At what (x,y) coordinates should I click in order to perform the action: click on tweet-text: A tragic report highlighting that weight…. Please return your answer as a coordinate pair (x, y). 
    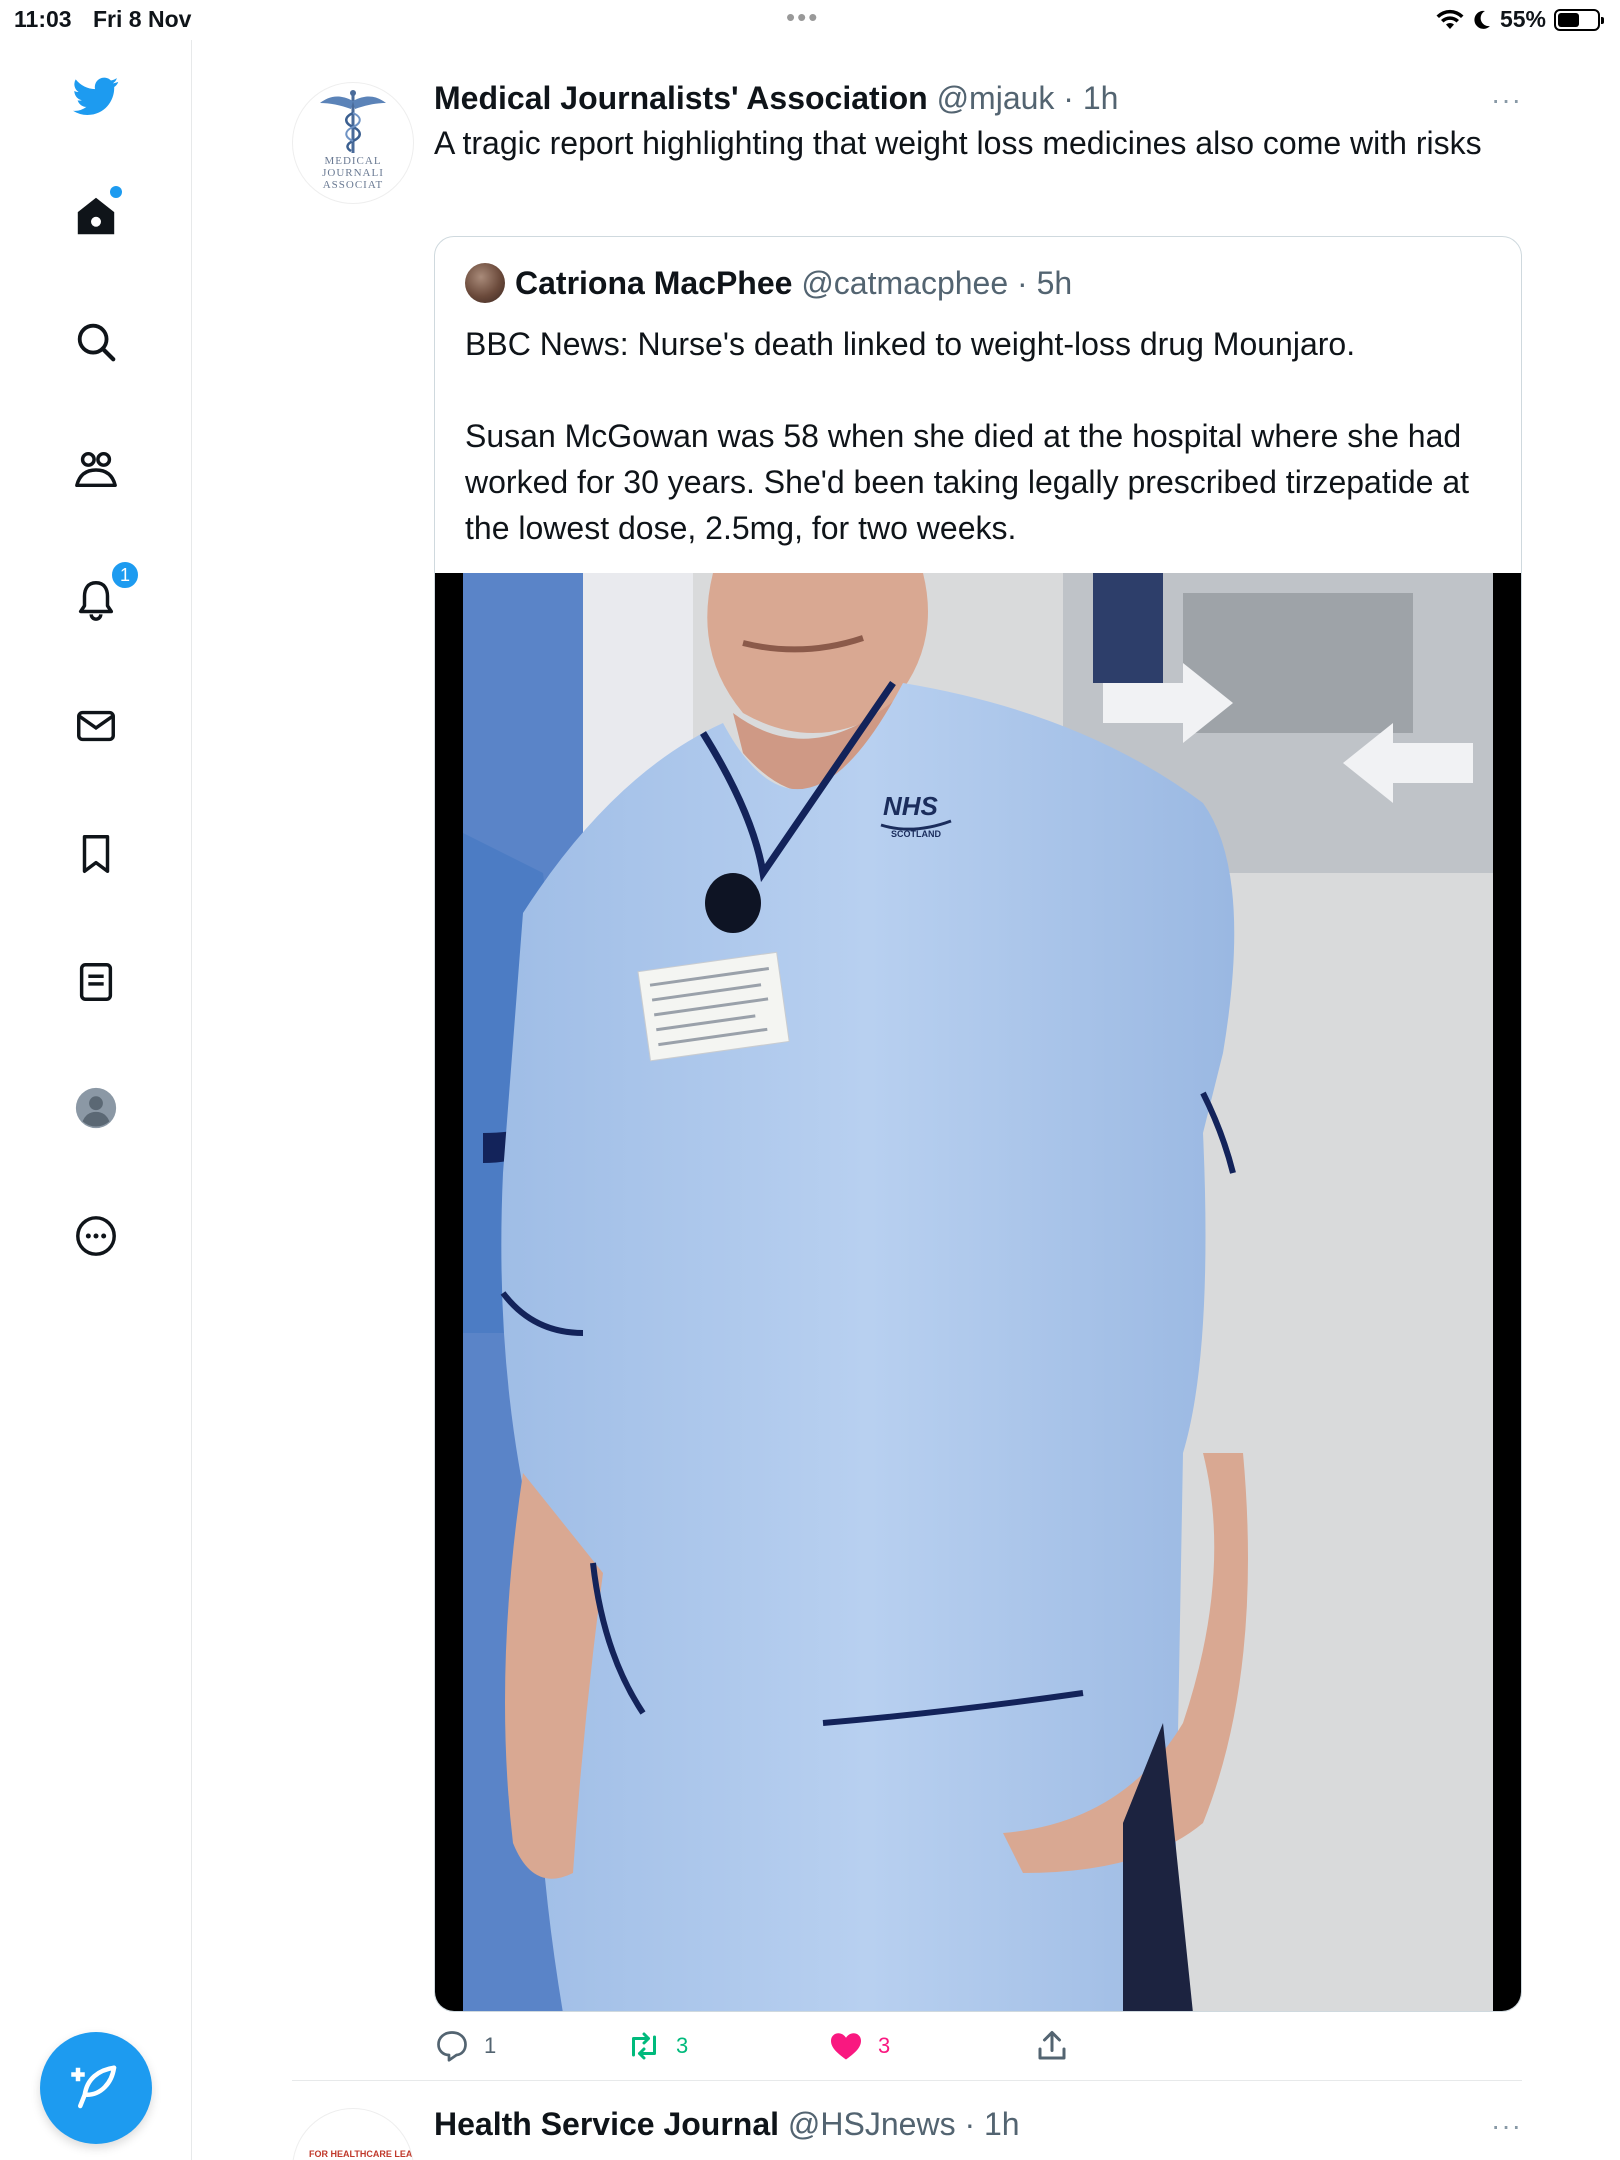
    Looking at the image, I should click on (958, 143).